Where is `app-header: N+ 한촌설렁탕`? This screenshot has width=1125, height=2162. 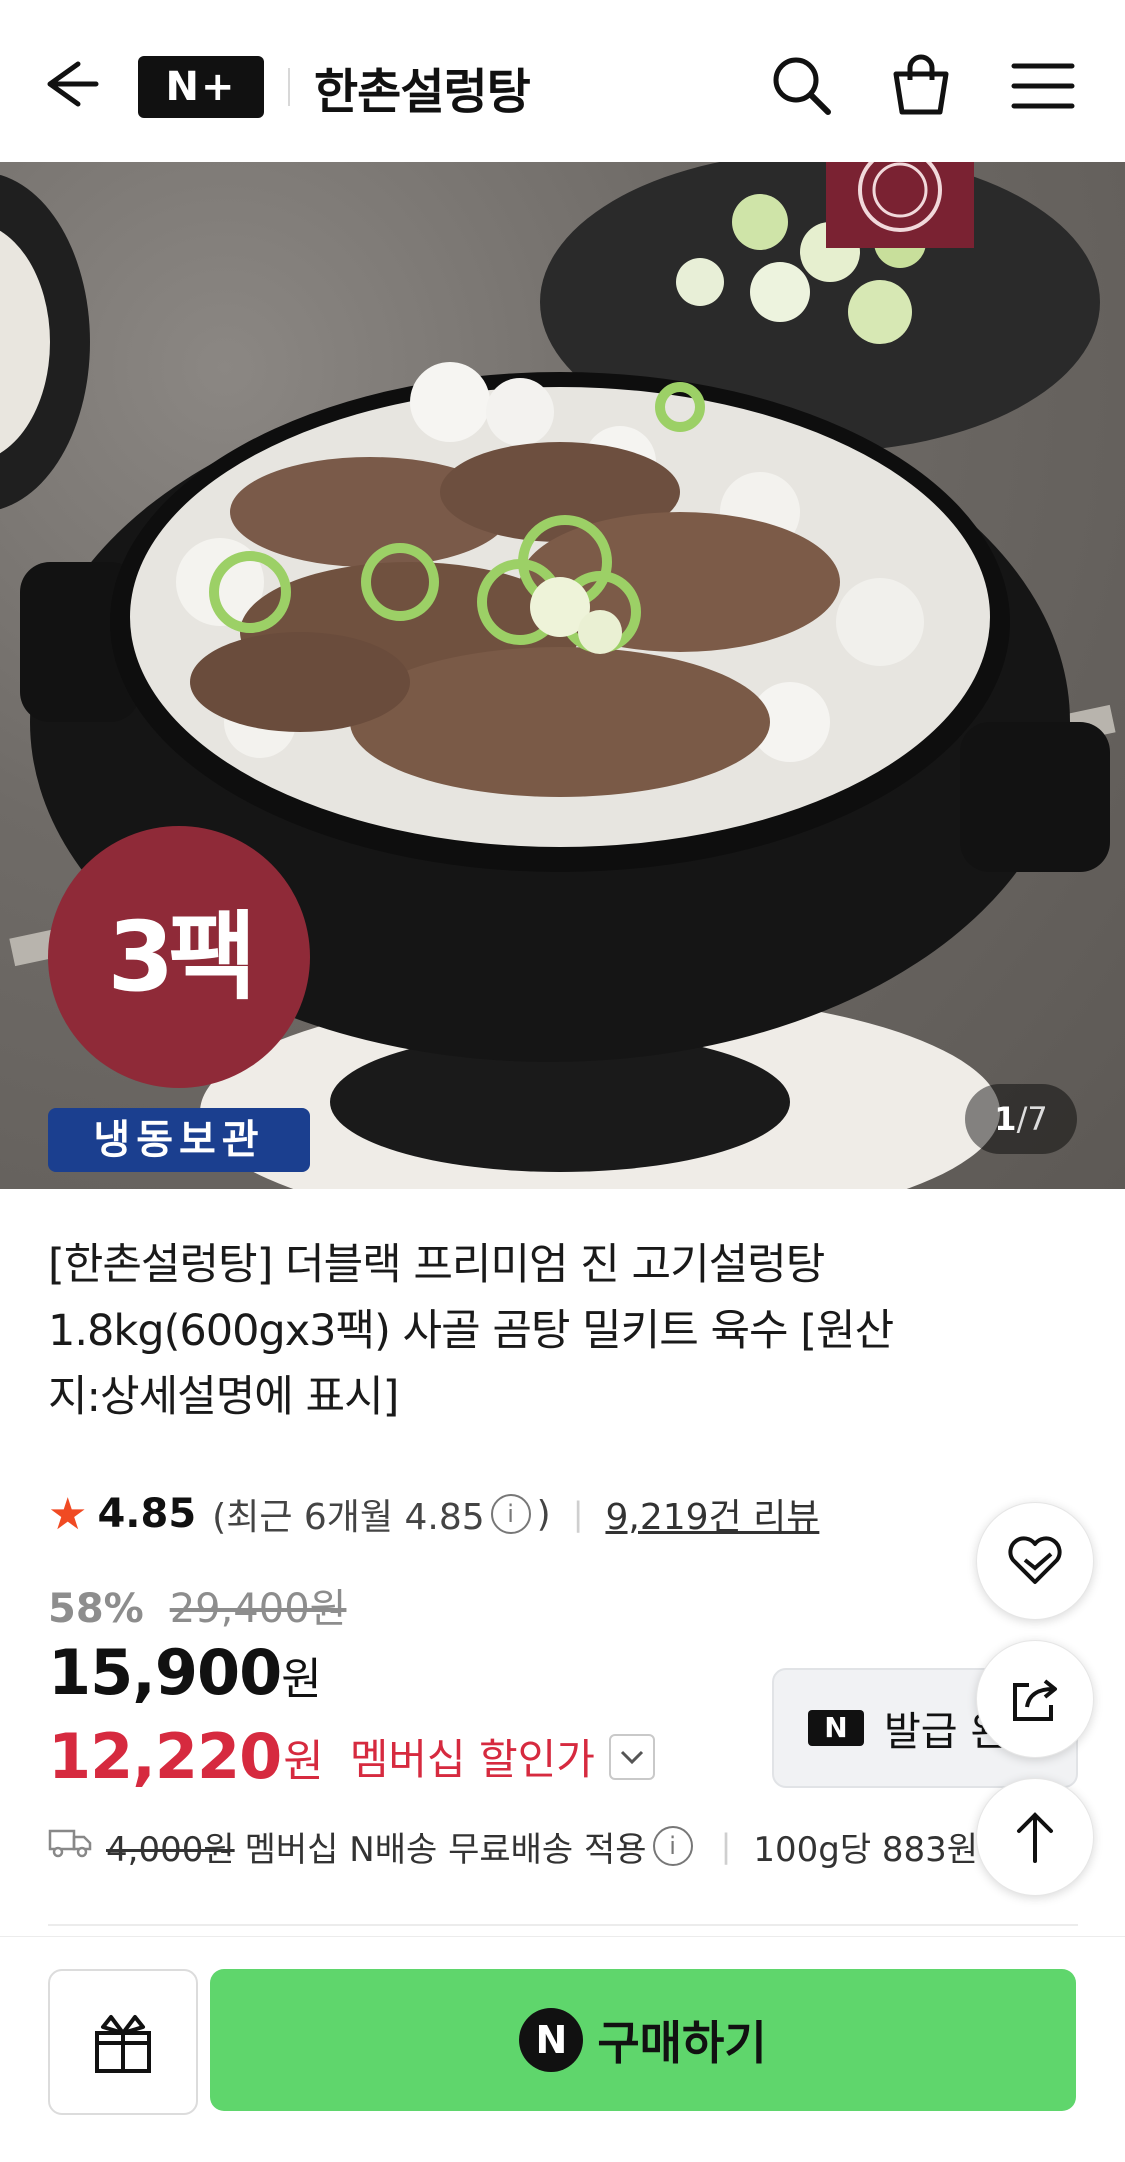
app-header: N+ 한촌설렁탕 is located at coordinates (562, 81).